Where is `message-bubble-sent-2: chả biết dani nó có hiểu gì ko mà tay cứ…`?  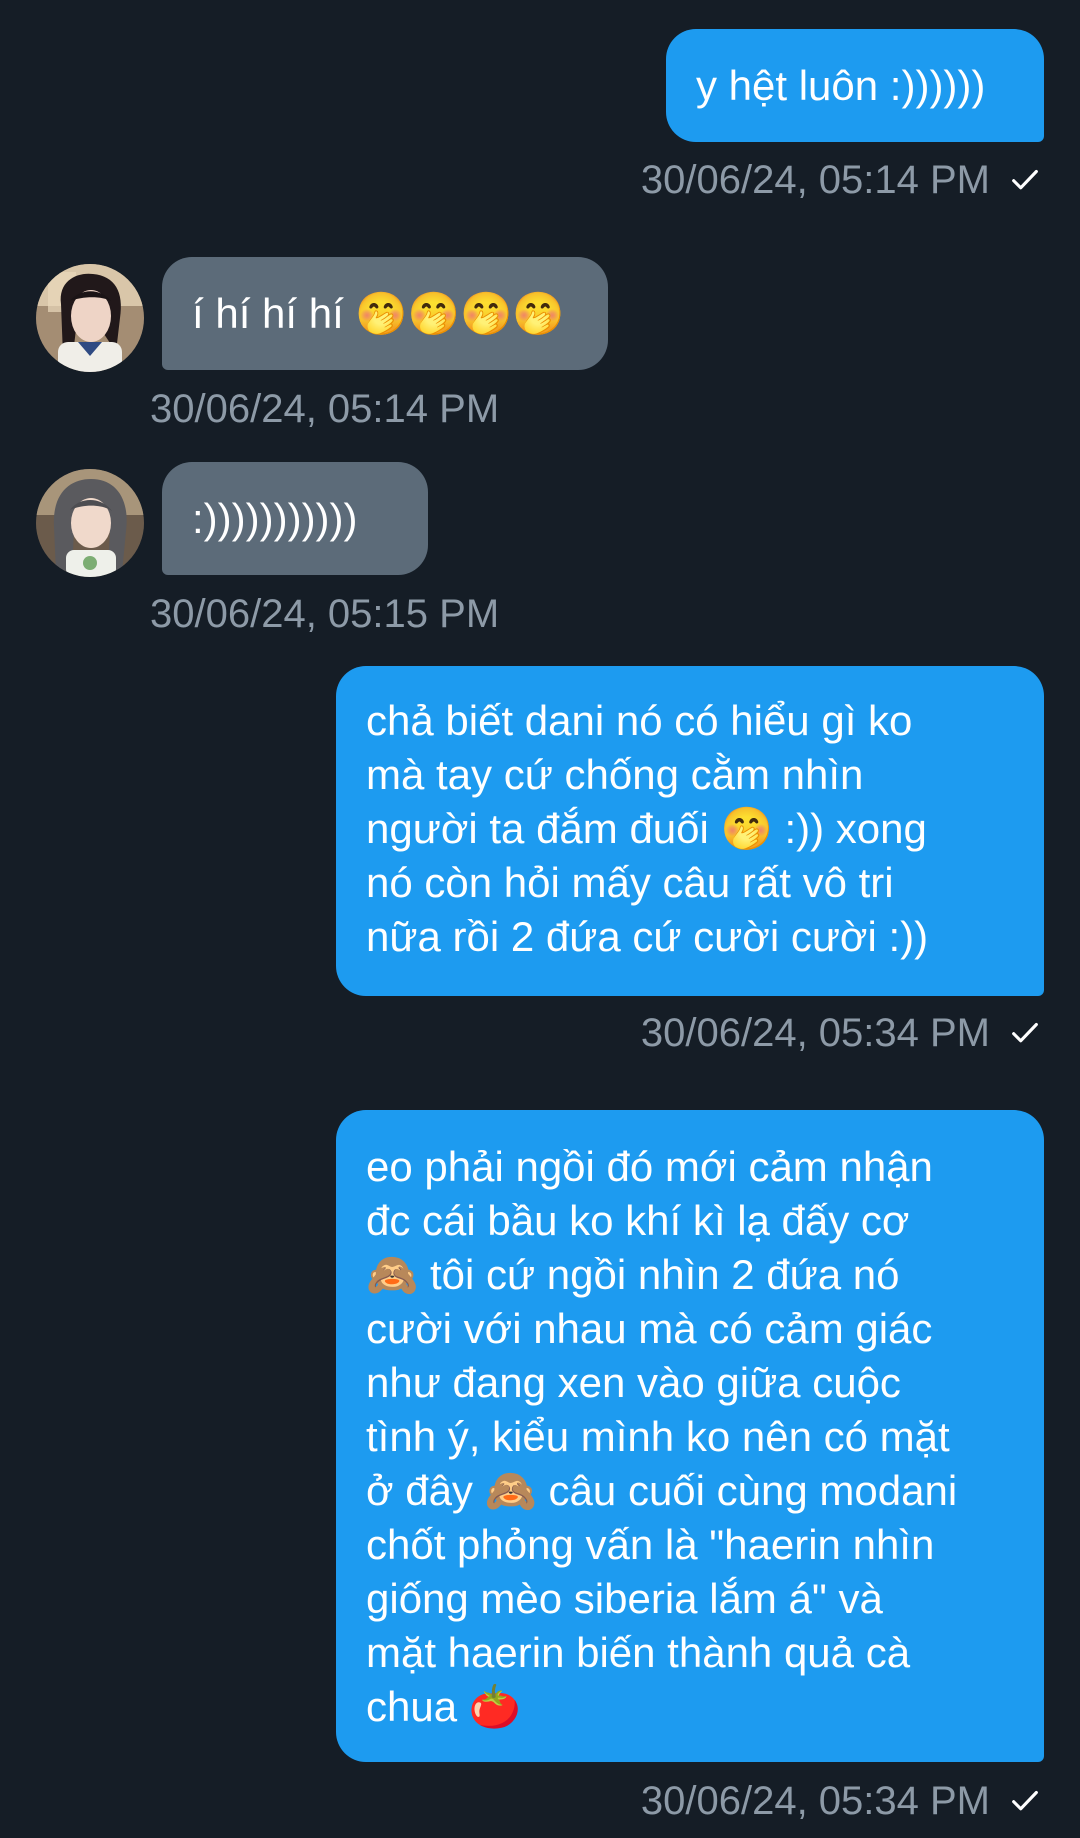 message-bubble-sent-2: chả biết dani nó có hiểu gì ko mà tay cứ… is located at coordinates (690, 831).